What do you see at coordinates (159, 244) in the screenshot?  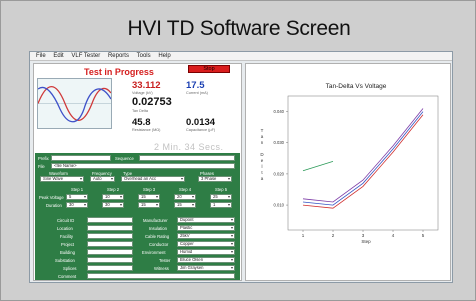 I see `conductor-label: Conductor` at bounding box center [159, 244].